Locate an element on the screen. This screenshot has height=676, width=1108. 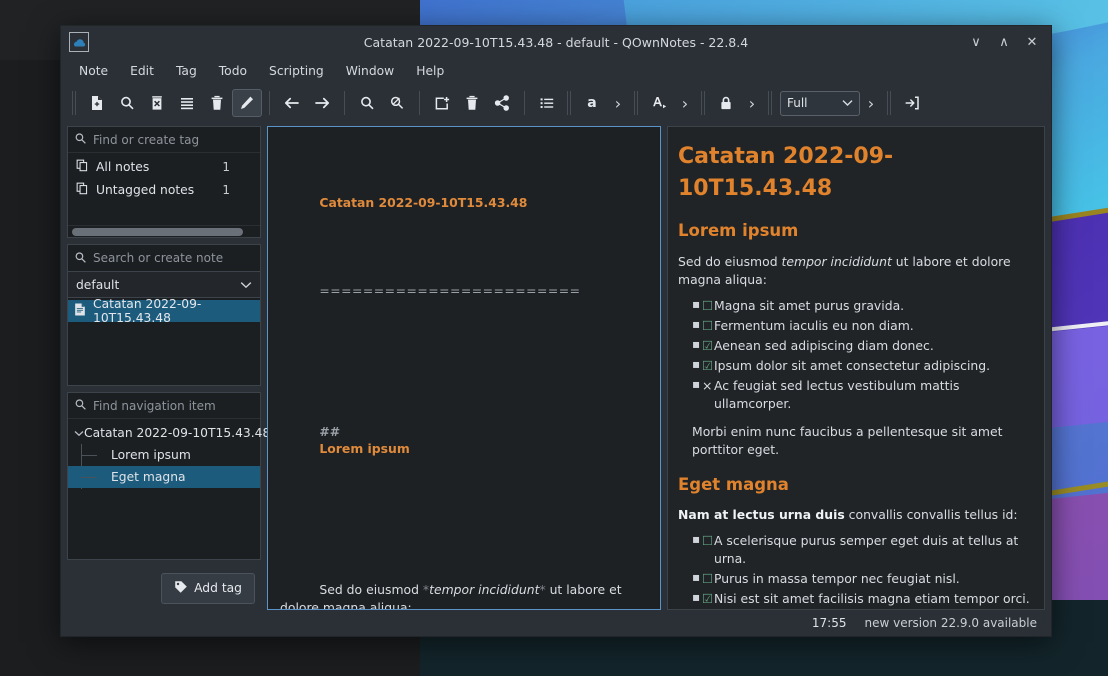
editor-heading-line: Catatan 2022-09-10T15.43.48 is located at coordinates (464, 202).